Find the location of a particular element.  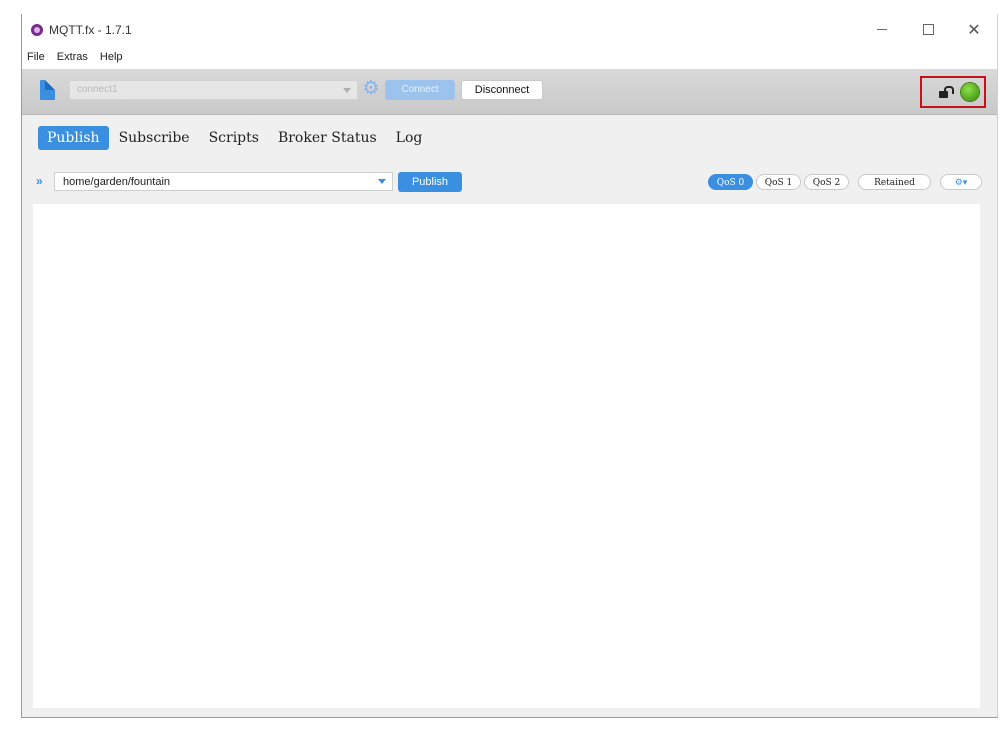

close-button: ✕ is located at coordinates (974, 29).